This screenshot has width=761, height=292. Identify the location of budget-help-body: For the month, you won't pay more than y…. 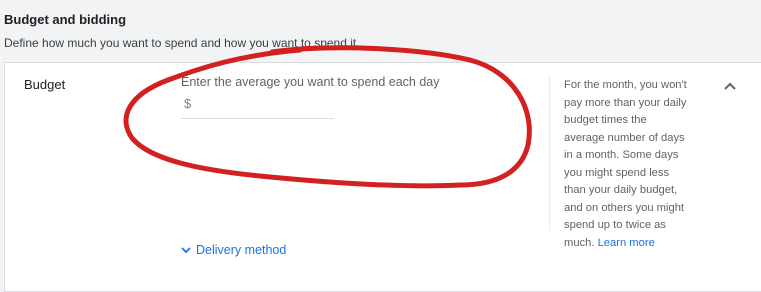
(625, 164).